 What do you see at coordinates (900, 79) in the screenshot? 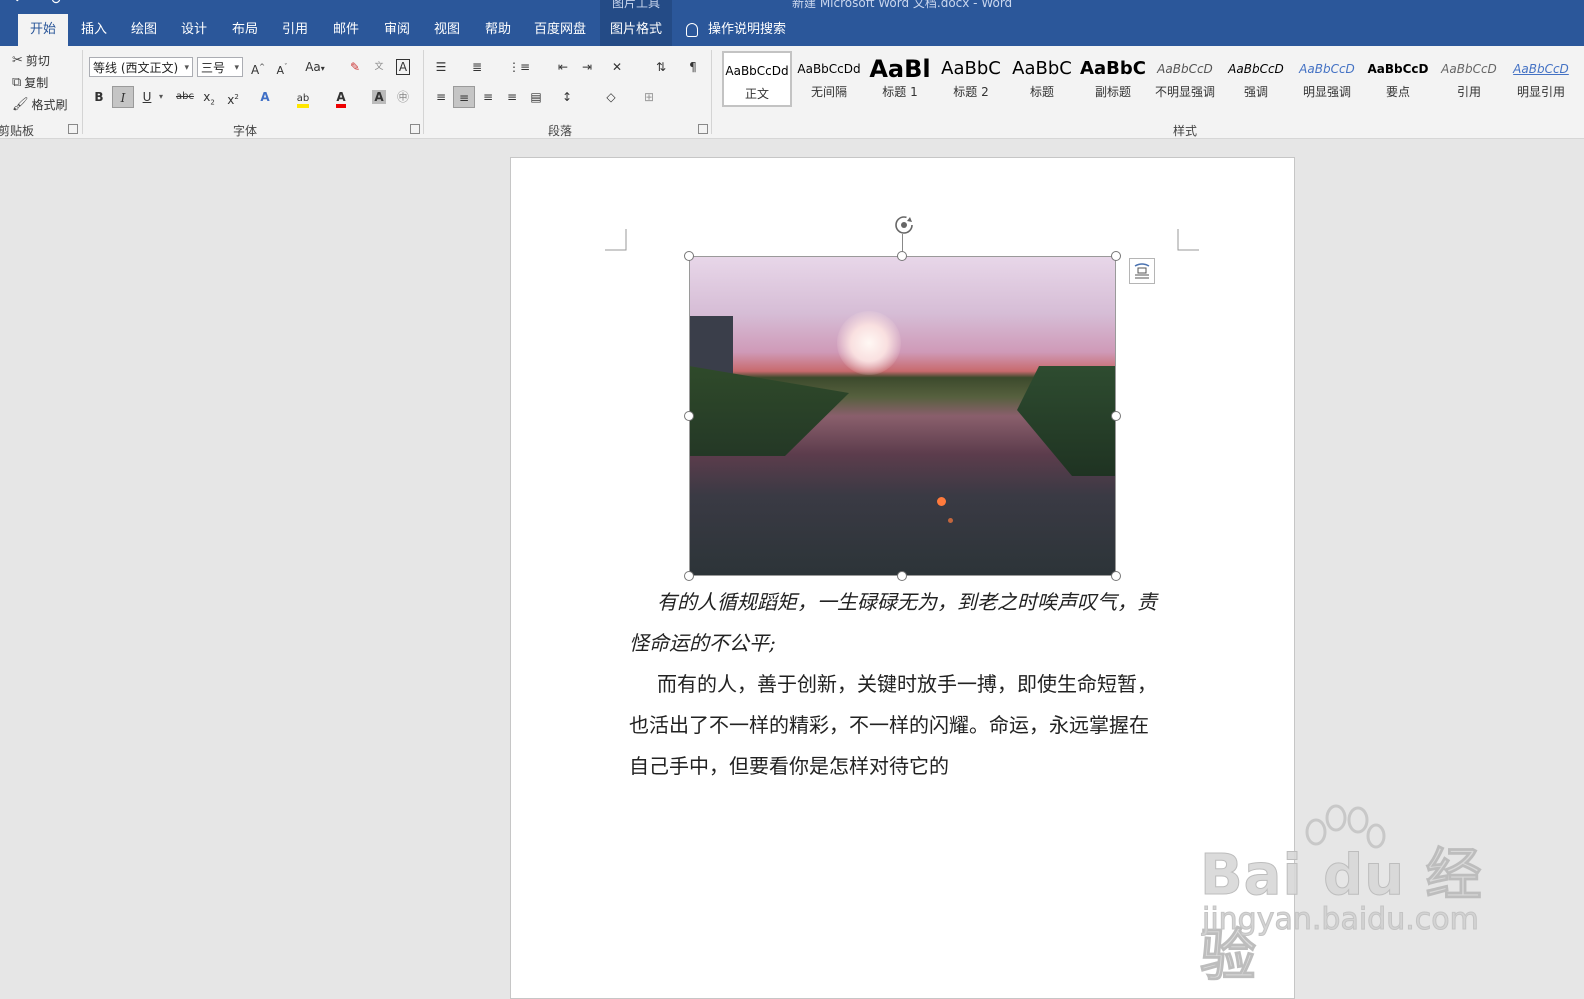
I see `style-heading-1: AaBl 标题 1` at bounding box center [900, 79].